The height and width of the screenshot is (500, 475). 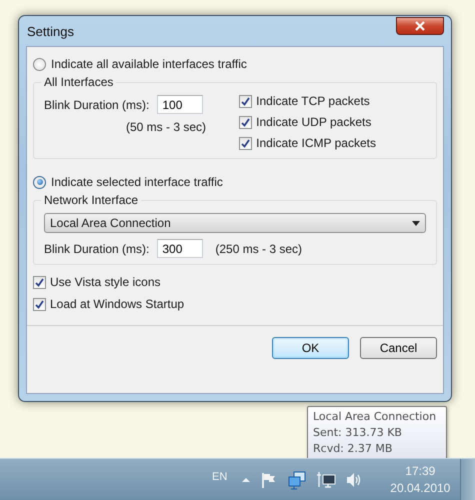 I want to click on input-field: 100, so click(x=180, y=104).